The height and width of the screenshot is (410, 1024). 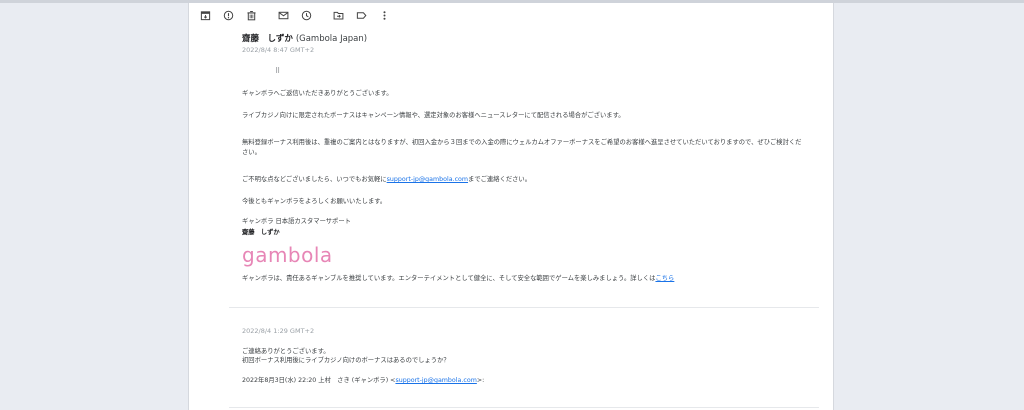 I want to click on body-paragraph: 今後ともギャンボラをよろしくお願いいたします。, so click(x=314, y=201).